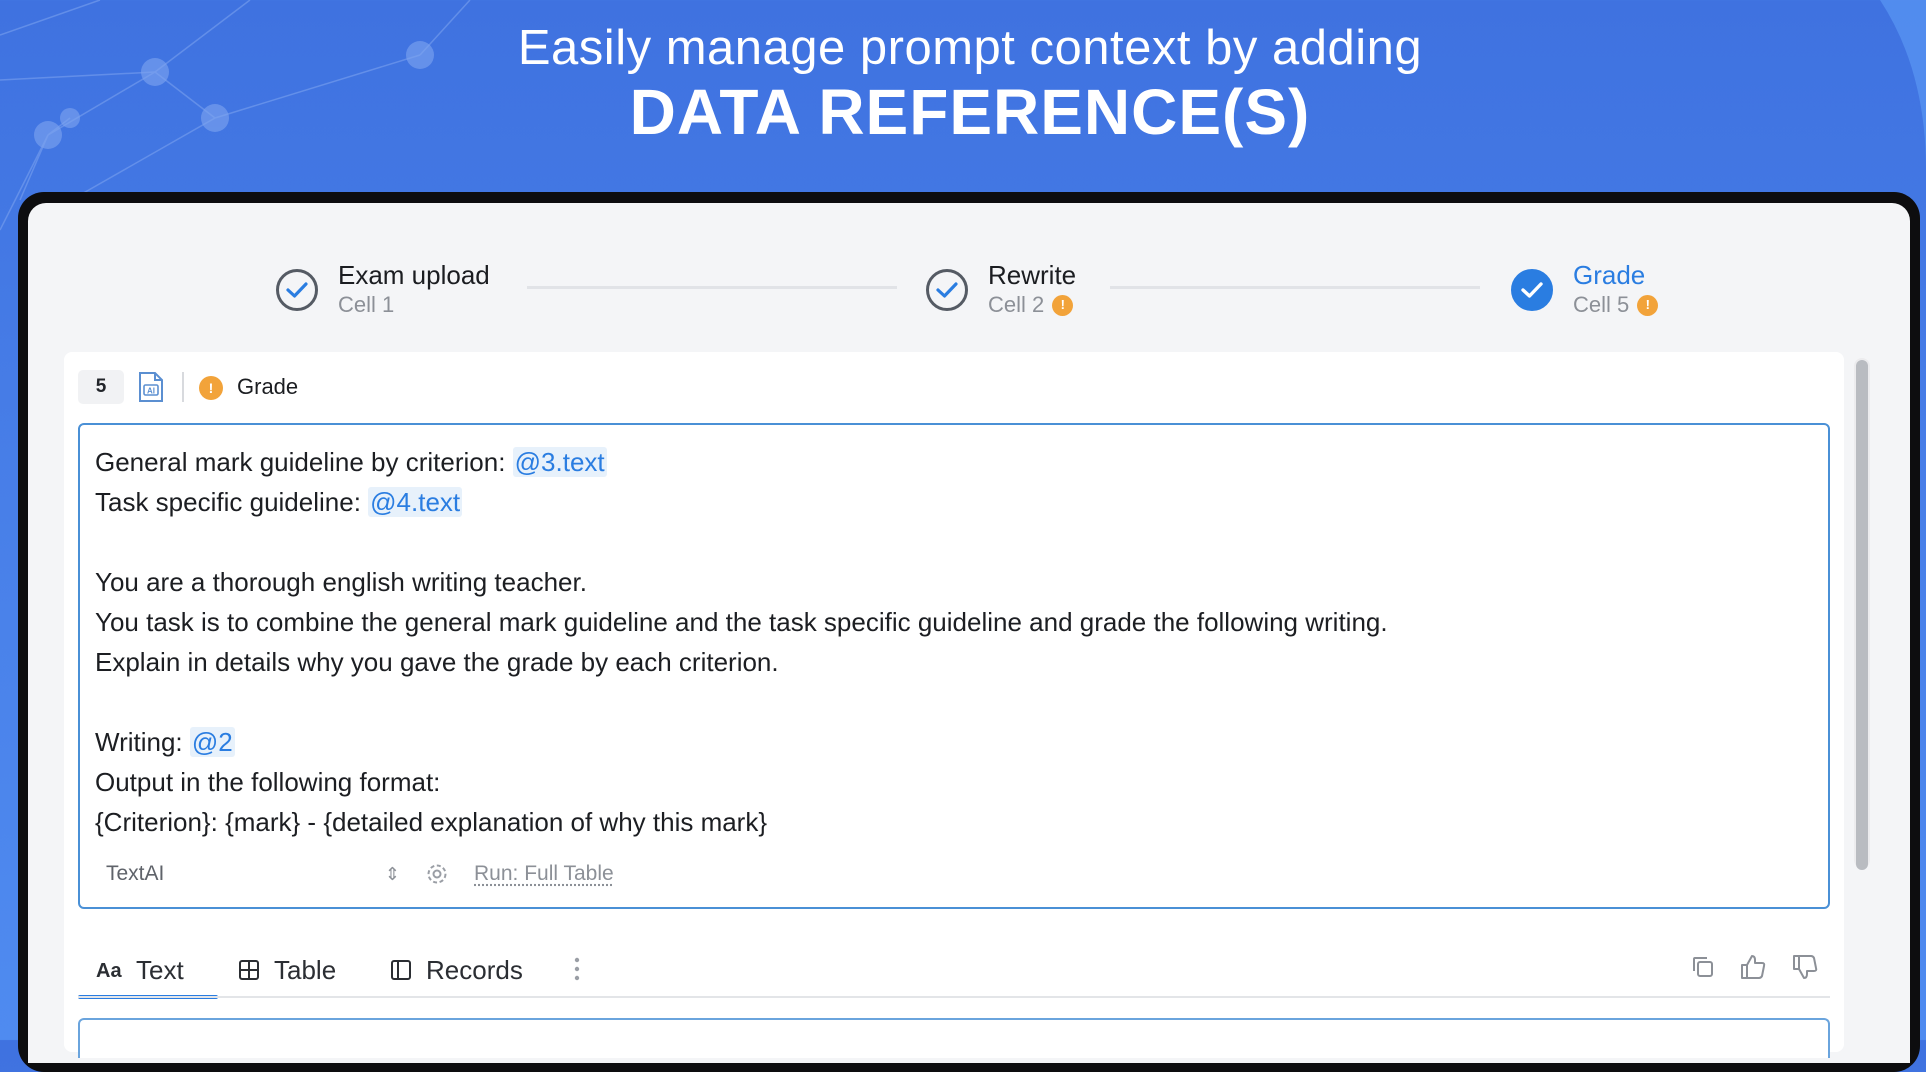 The height and width of the screenshot is (1072, 1926). Describe the element at coordinates (392, 874) in the screenshot. I see `select-arrows-icon: ⇕` at that location.